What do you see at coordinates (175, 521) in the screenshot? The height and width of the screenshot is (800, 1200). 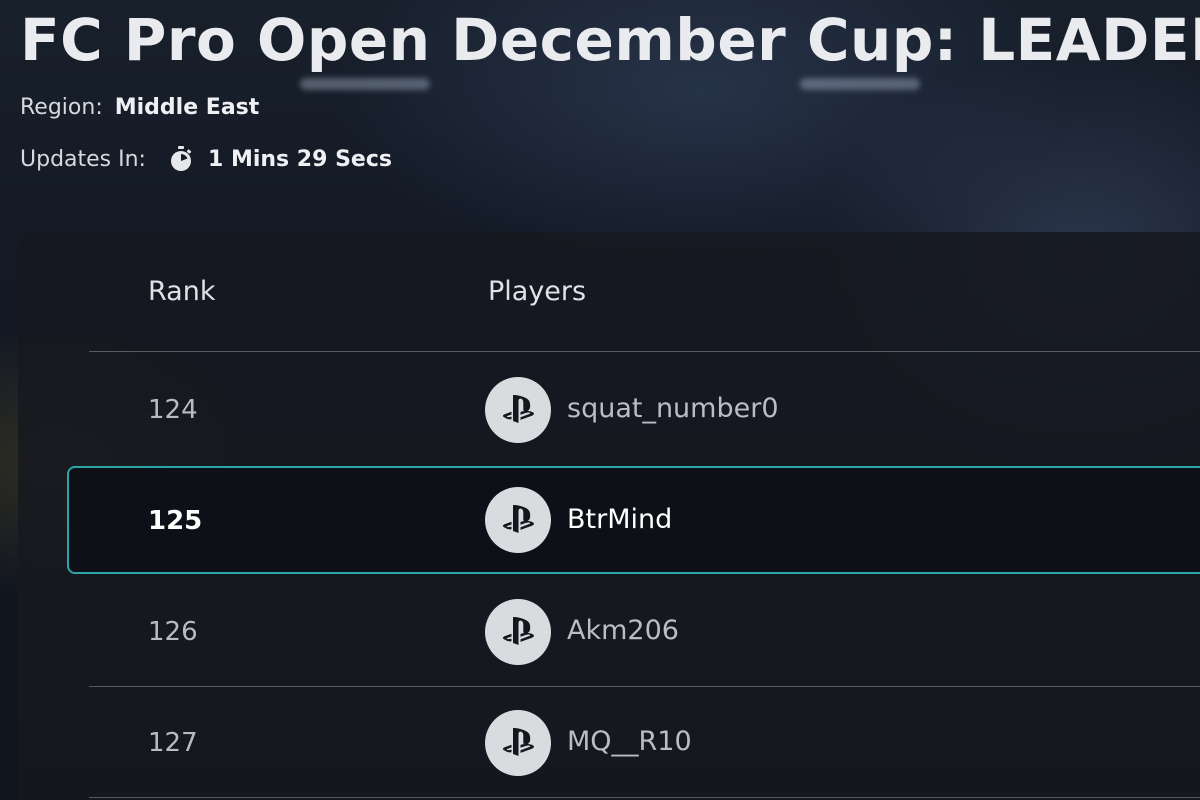 I see `rank-value: 125` at bounding box center [175, 521].